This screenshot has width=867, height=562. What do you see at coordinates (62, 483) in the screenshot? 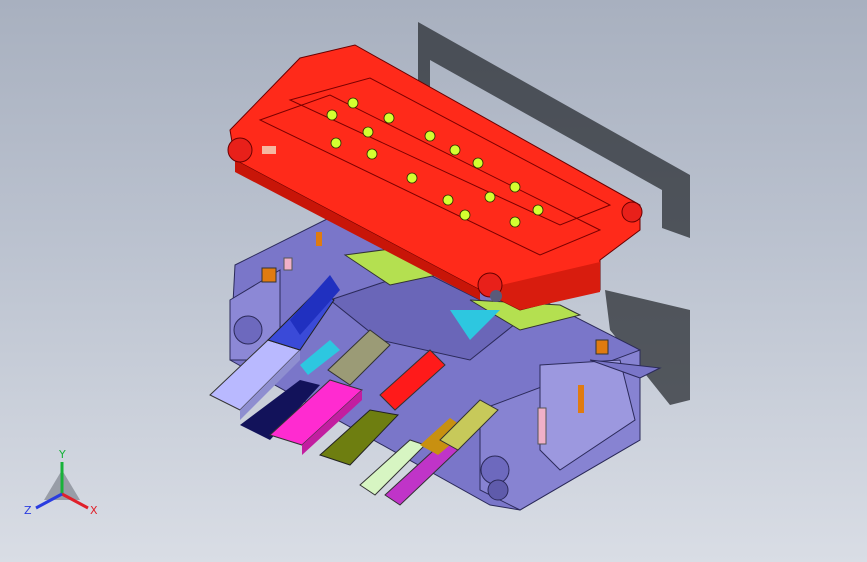
I see `axis-triad: Y X Z` at bounding box center [62, 483].